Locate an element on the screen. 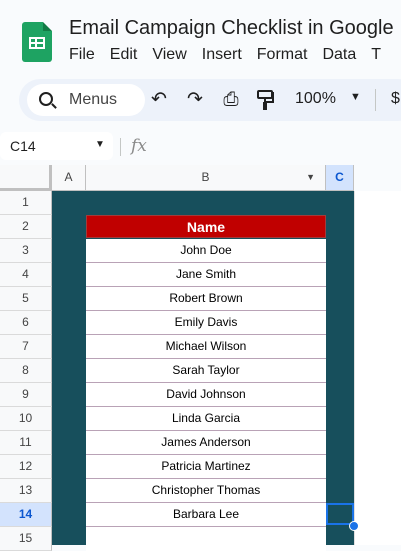 The height and width of the screenshot is (551, 401). row-header: 5 is located at coordinates (26, 299).